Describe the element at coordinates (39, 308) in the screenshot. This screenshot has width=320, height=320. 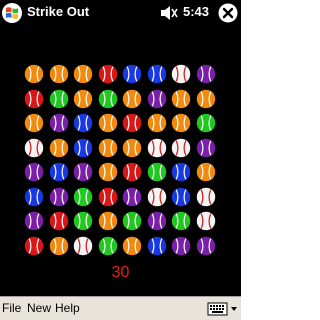
I see `menu-new: New` at that location.